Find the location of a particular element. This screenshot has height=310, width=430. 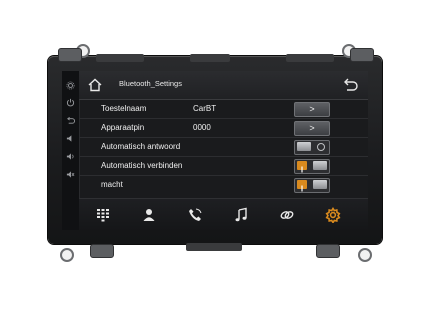

mount-hole-bottom-left is located at coordinates (67, 255).